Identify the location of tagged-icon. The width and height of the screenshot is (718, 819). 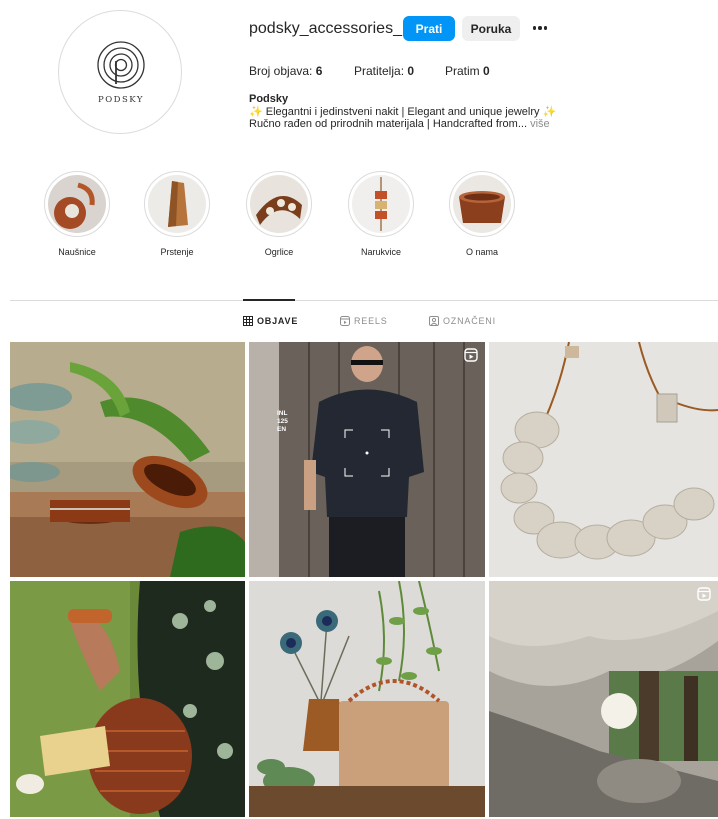
(434, 321).